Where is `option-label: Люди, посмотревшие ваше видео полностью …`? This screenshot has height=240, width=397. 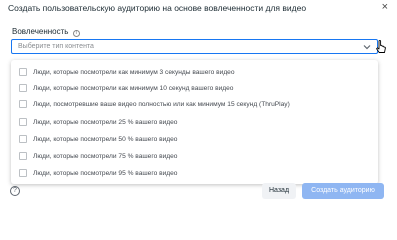
option-label: Люди, посмотревшие ваше видео полностью … is located at coordinates (161, 104).